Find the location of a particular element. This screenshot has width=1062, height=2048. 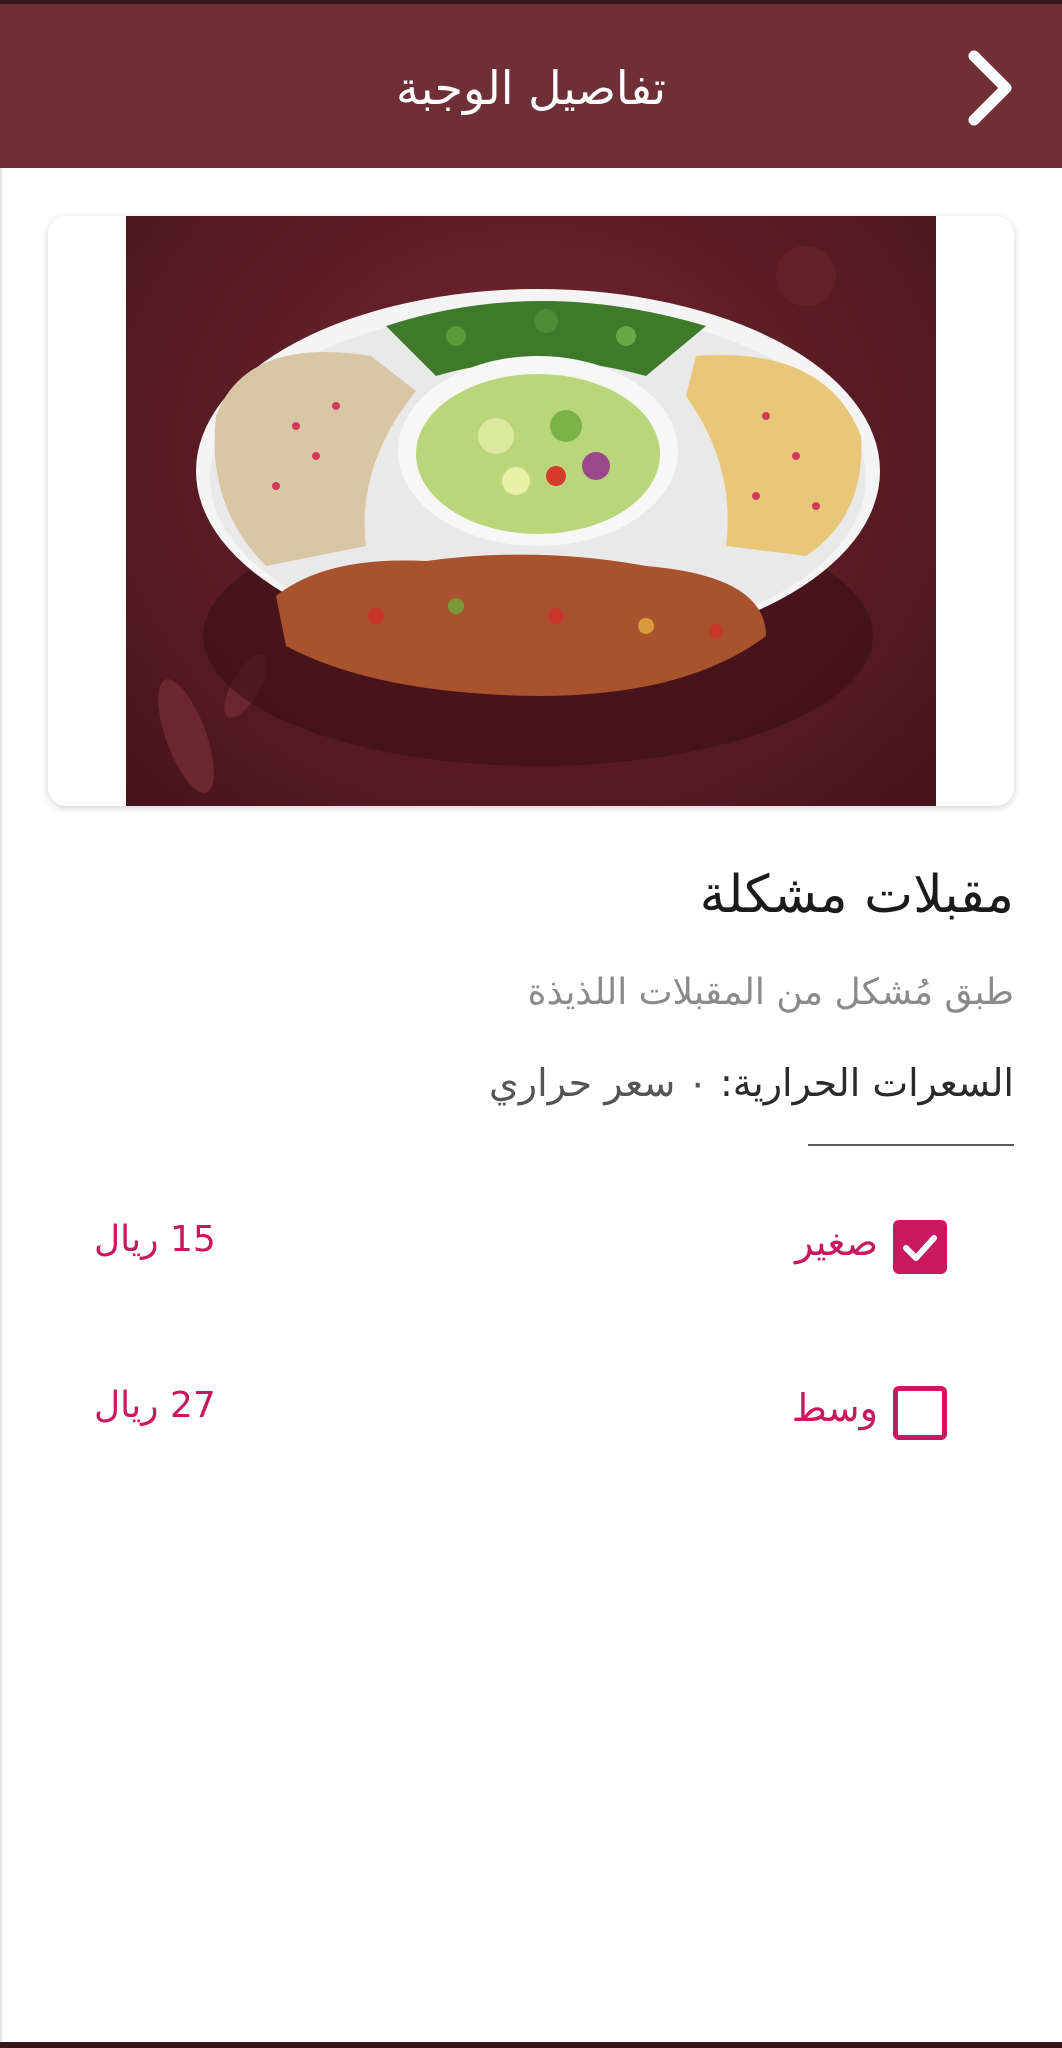

size-checkbox-unchecked is located at coordinates (920, 1413).